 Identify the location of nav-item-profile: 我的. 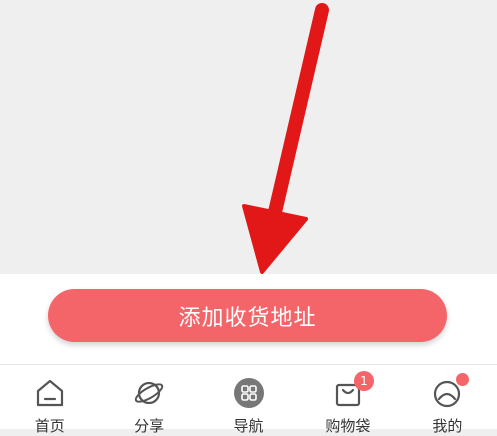
(447, 400).